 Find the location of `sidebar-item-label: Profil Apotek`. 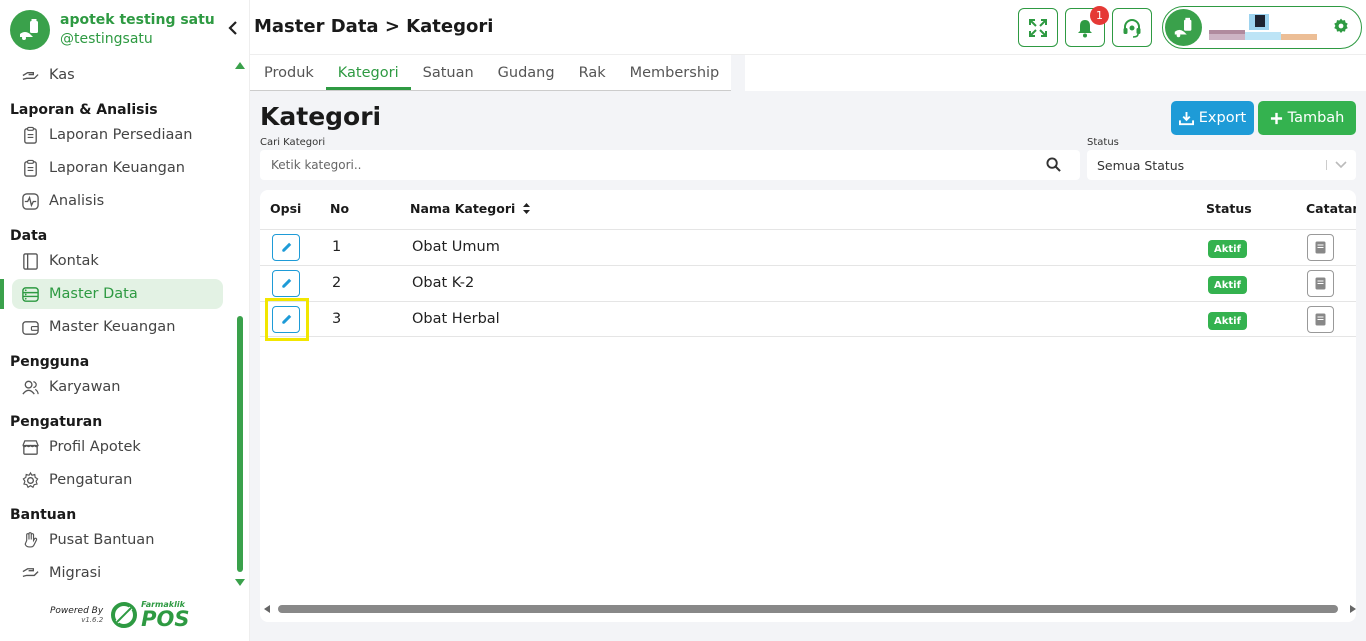

sidebar-item-label: Profil Apotek is located at coordinates (95, 447).